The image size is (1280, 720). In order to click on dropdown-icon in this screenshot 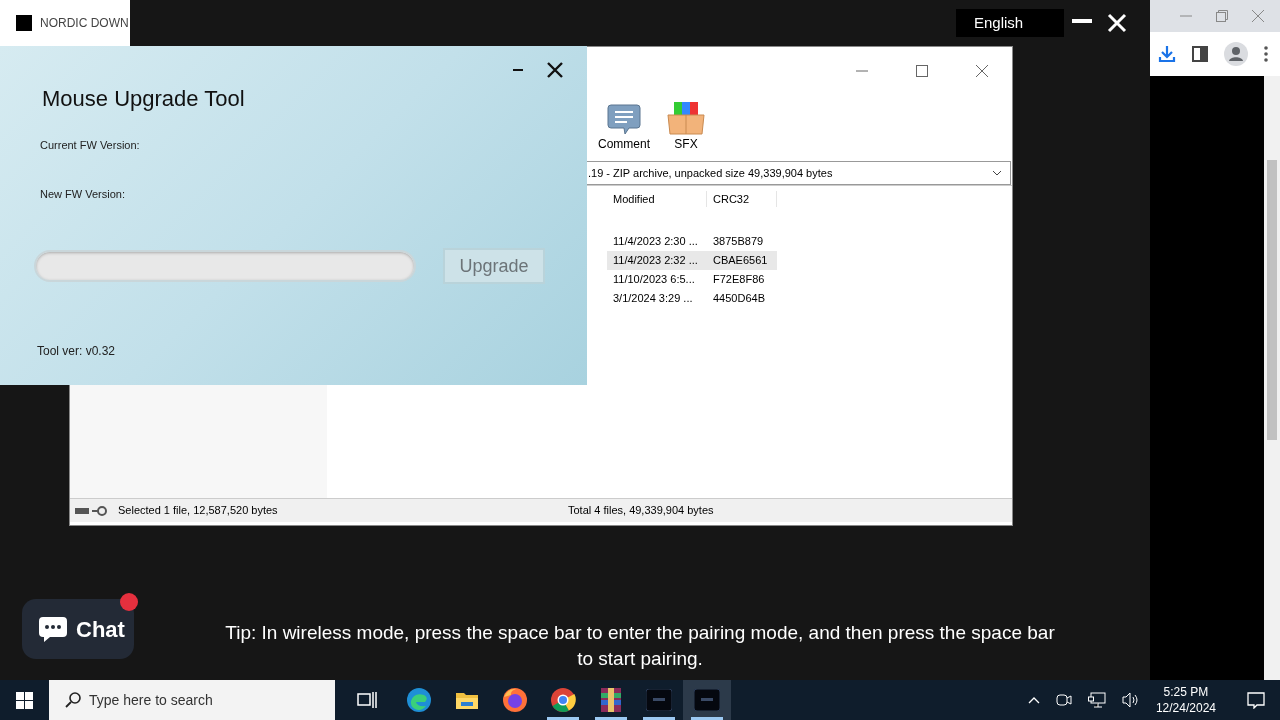, I will do `click(997, 173)`.